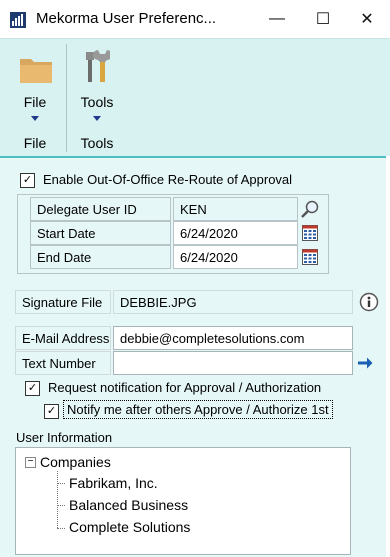  Describe the element at coordinates (36, 69) in the screenshot. I see `folder-icon` at that location.